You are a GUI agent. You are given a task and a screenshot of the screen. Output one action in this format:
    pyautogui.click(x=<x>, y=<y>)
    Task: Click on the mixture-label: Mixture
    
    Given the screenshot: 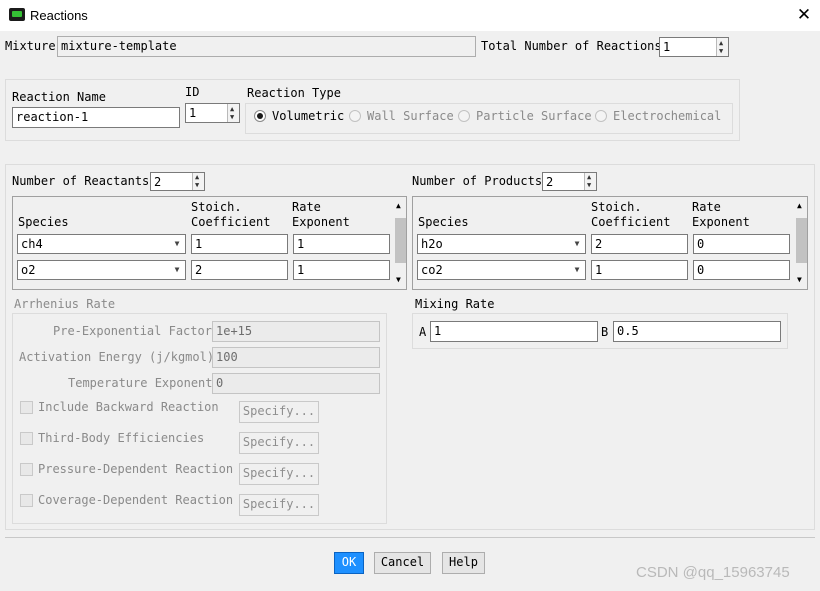 What is the action you would take?
    pyautogui.click(x=30, y=46)
    